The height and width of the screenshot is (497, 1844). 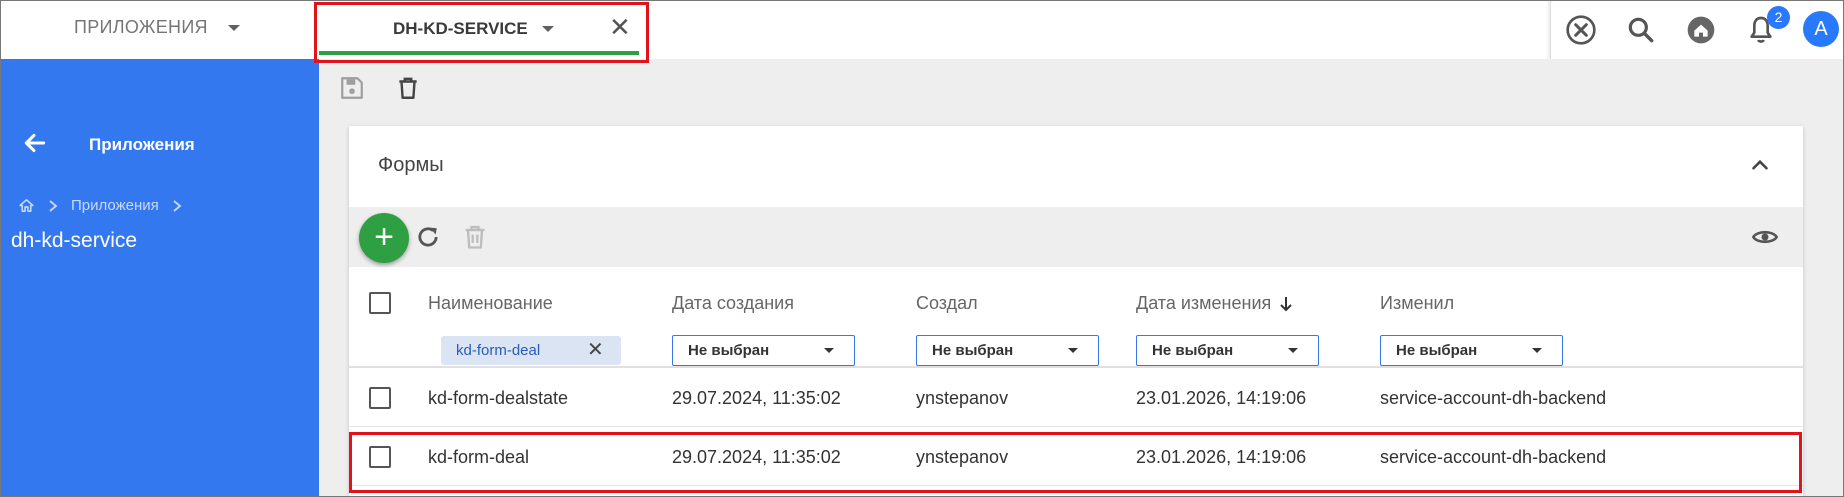 What do you see at coordinates (1076, 237) in the screenshot?
I see `table-toolbar: +` at bounding box center [1076, 237].